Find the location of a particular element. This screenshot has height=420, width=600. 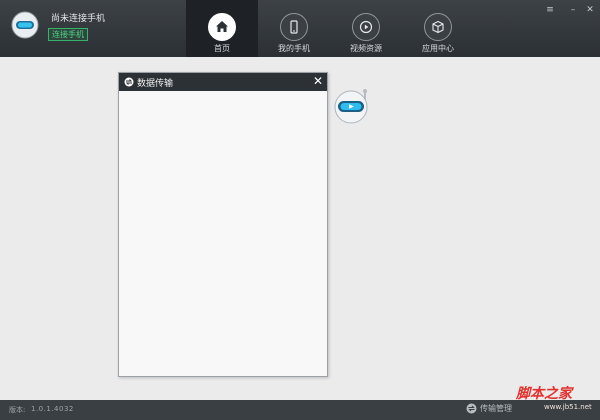

watermark-url: www.jb51.net is located at coordinates (568, 407).